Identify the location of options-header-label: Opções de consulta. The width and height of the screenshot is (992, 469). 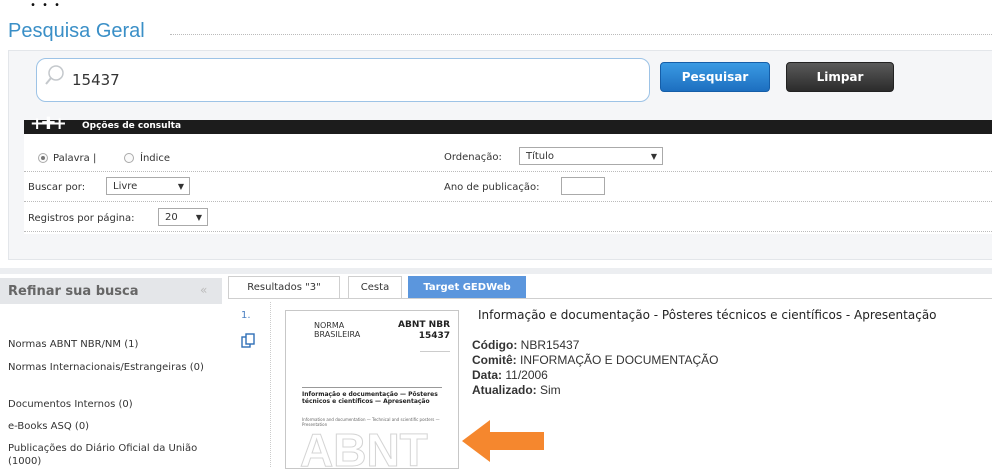
(131, 126).